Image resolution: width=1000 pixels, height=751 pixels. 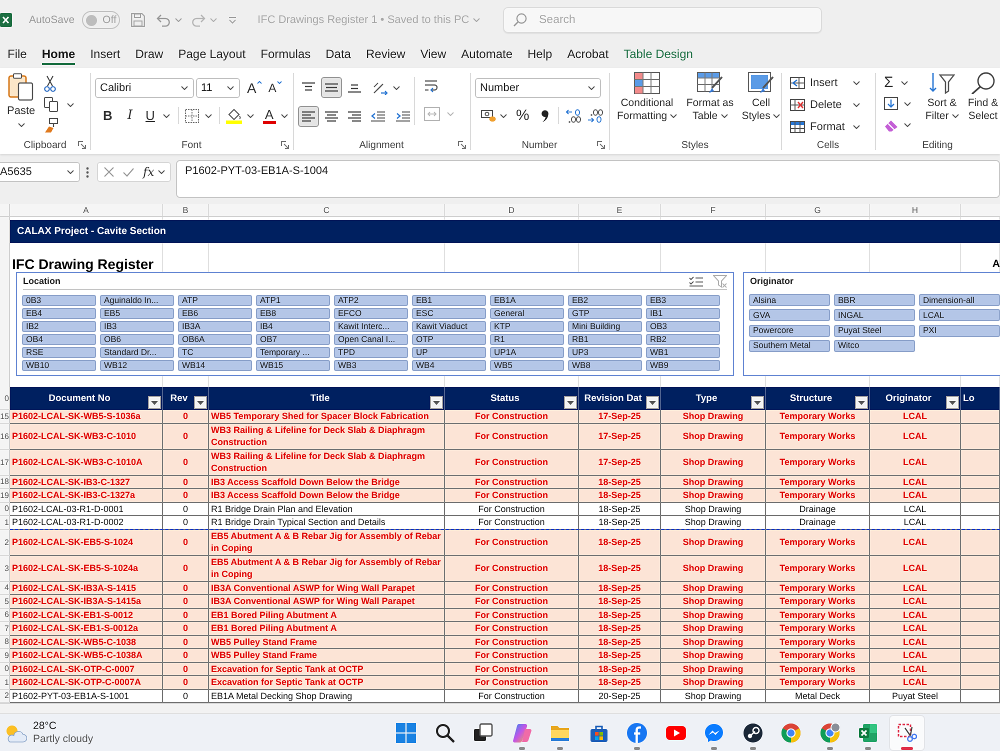 What do you see at coordinates (109, 172) in the screenshot?
I see `cancel-icon` at bounding box center [109, 172].